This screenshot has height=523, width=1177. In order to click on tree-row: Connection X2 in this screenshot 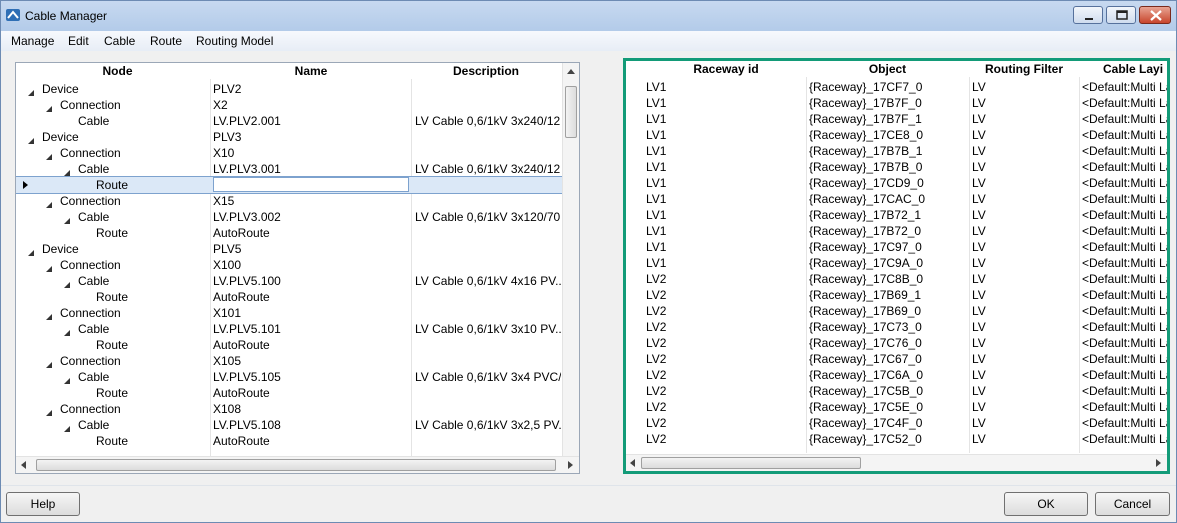, I will do `click(289, 105)`.